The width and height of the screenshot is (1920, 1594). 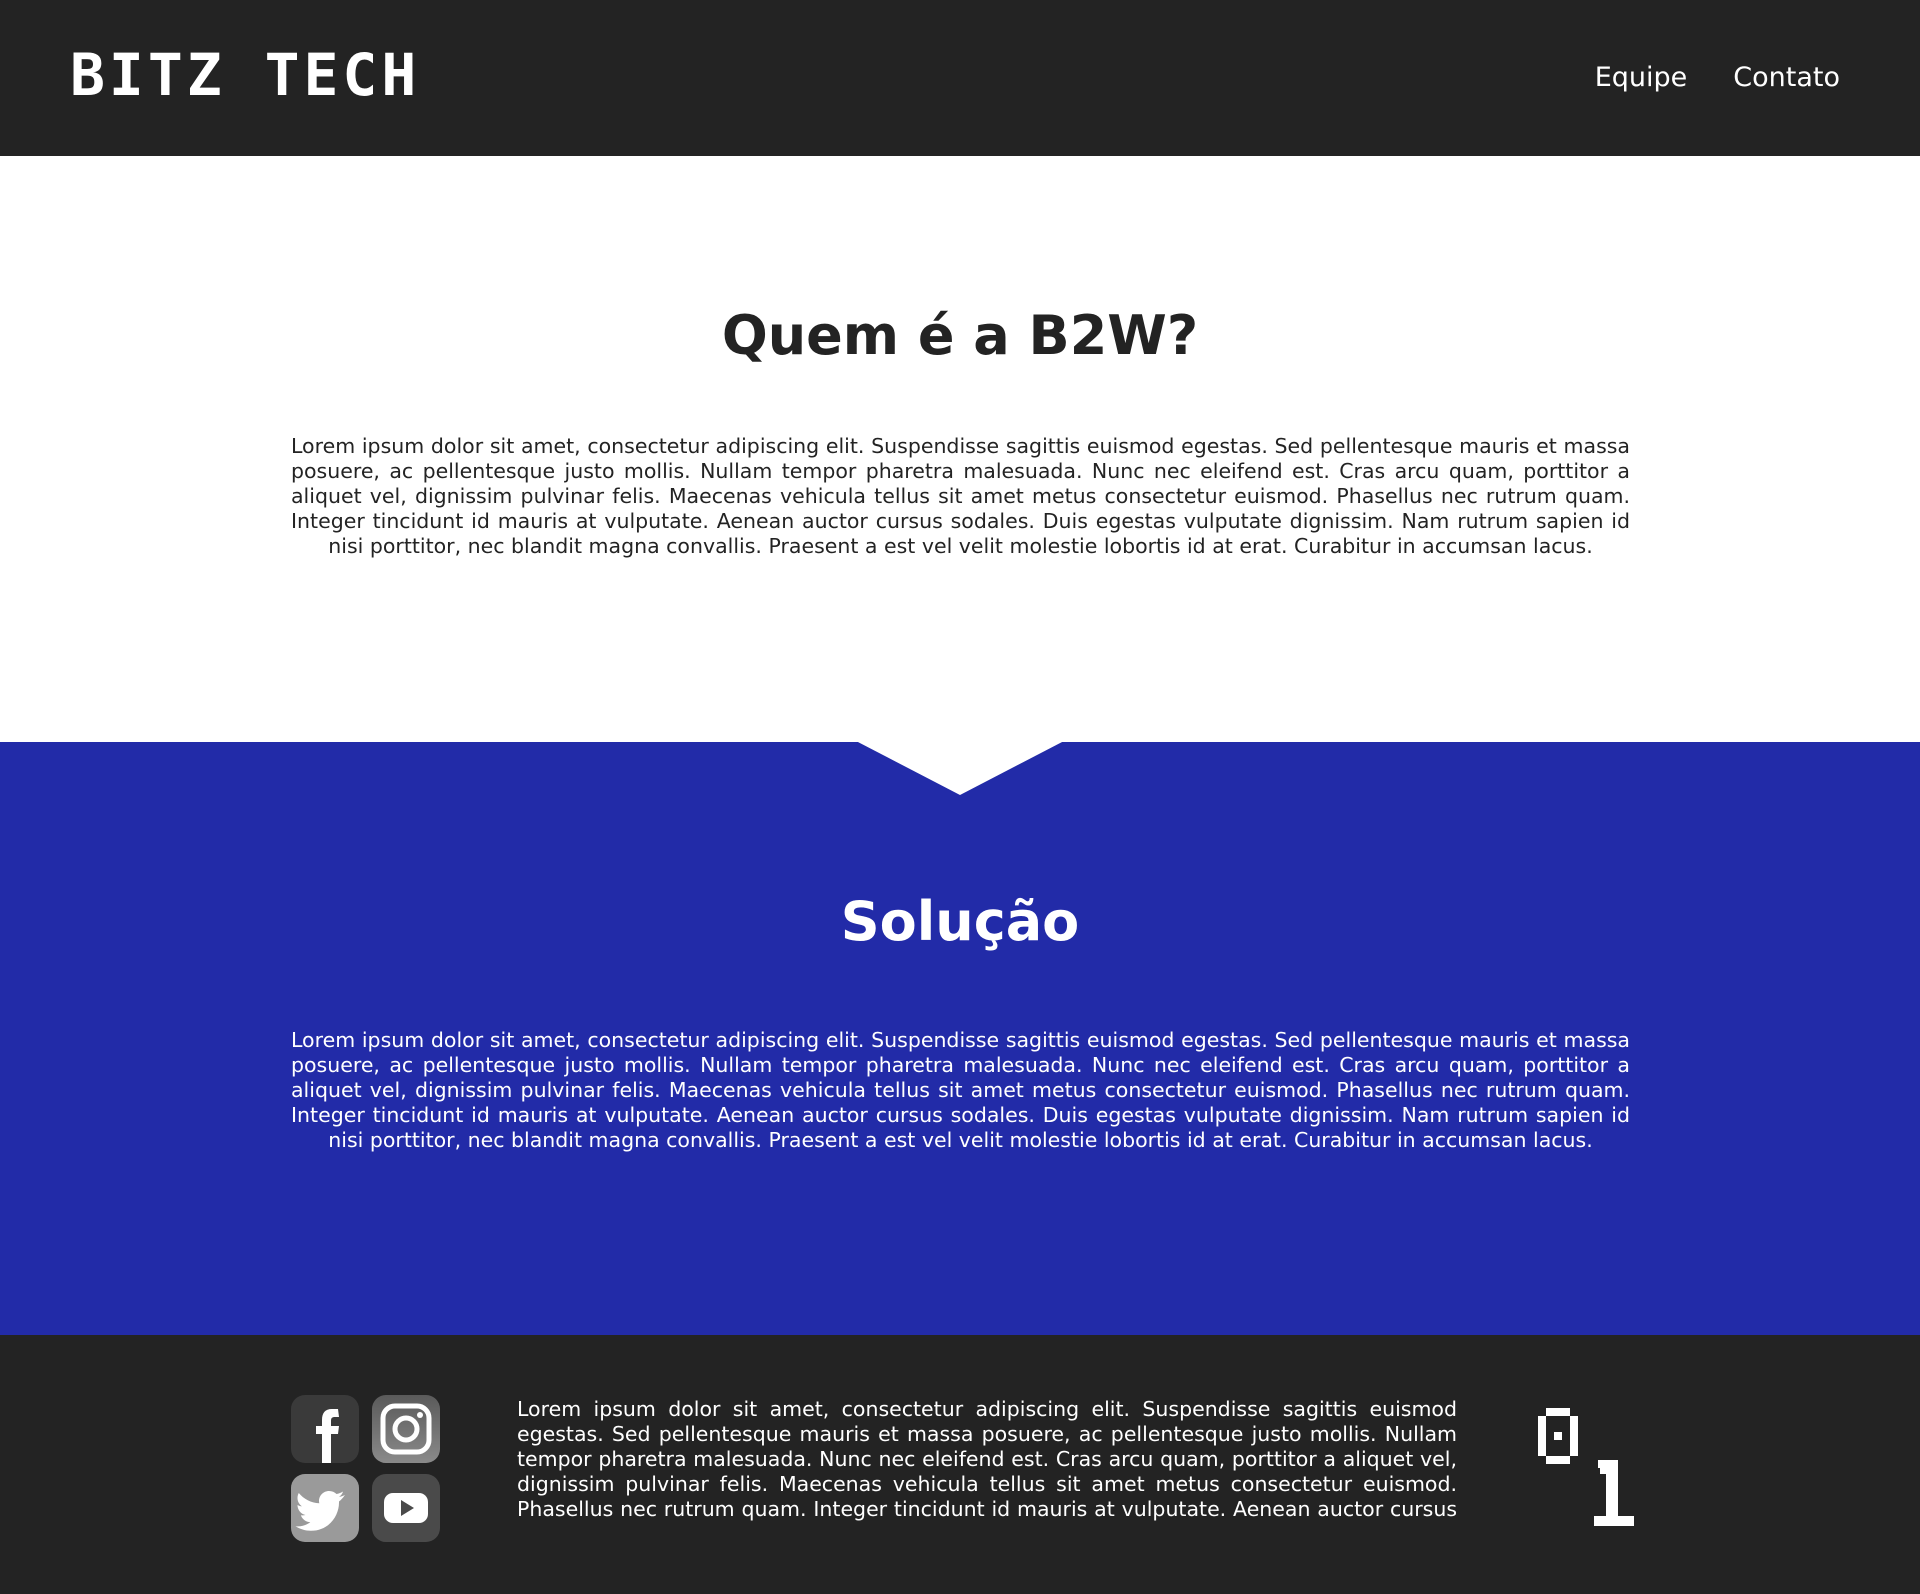 What do you see at coordinates (1586, 1467) in the screenshot?
I see `binary-01-logo-icon` at bounding box center [1586, 1467].